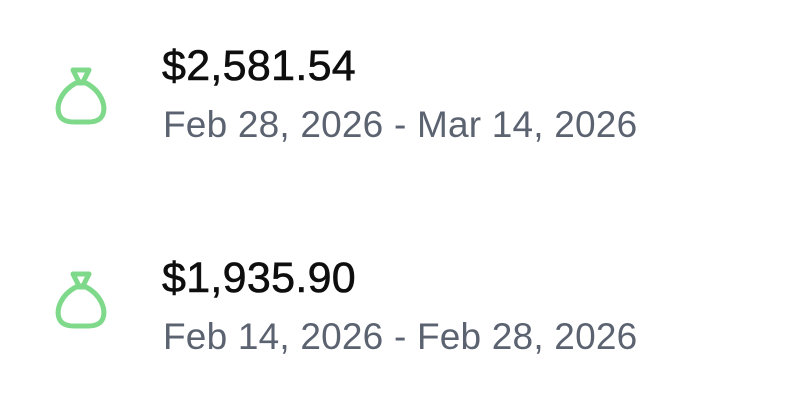  What do you see at coordinates (259, 278) in the screenshot?
I see `payout-amount: $1,935.90` at bounding box center [259, 278].